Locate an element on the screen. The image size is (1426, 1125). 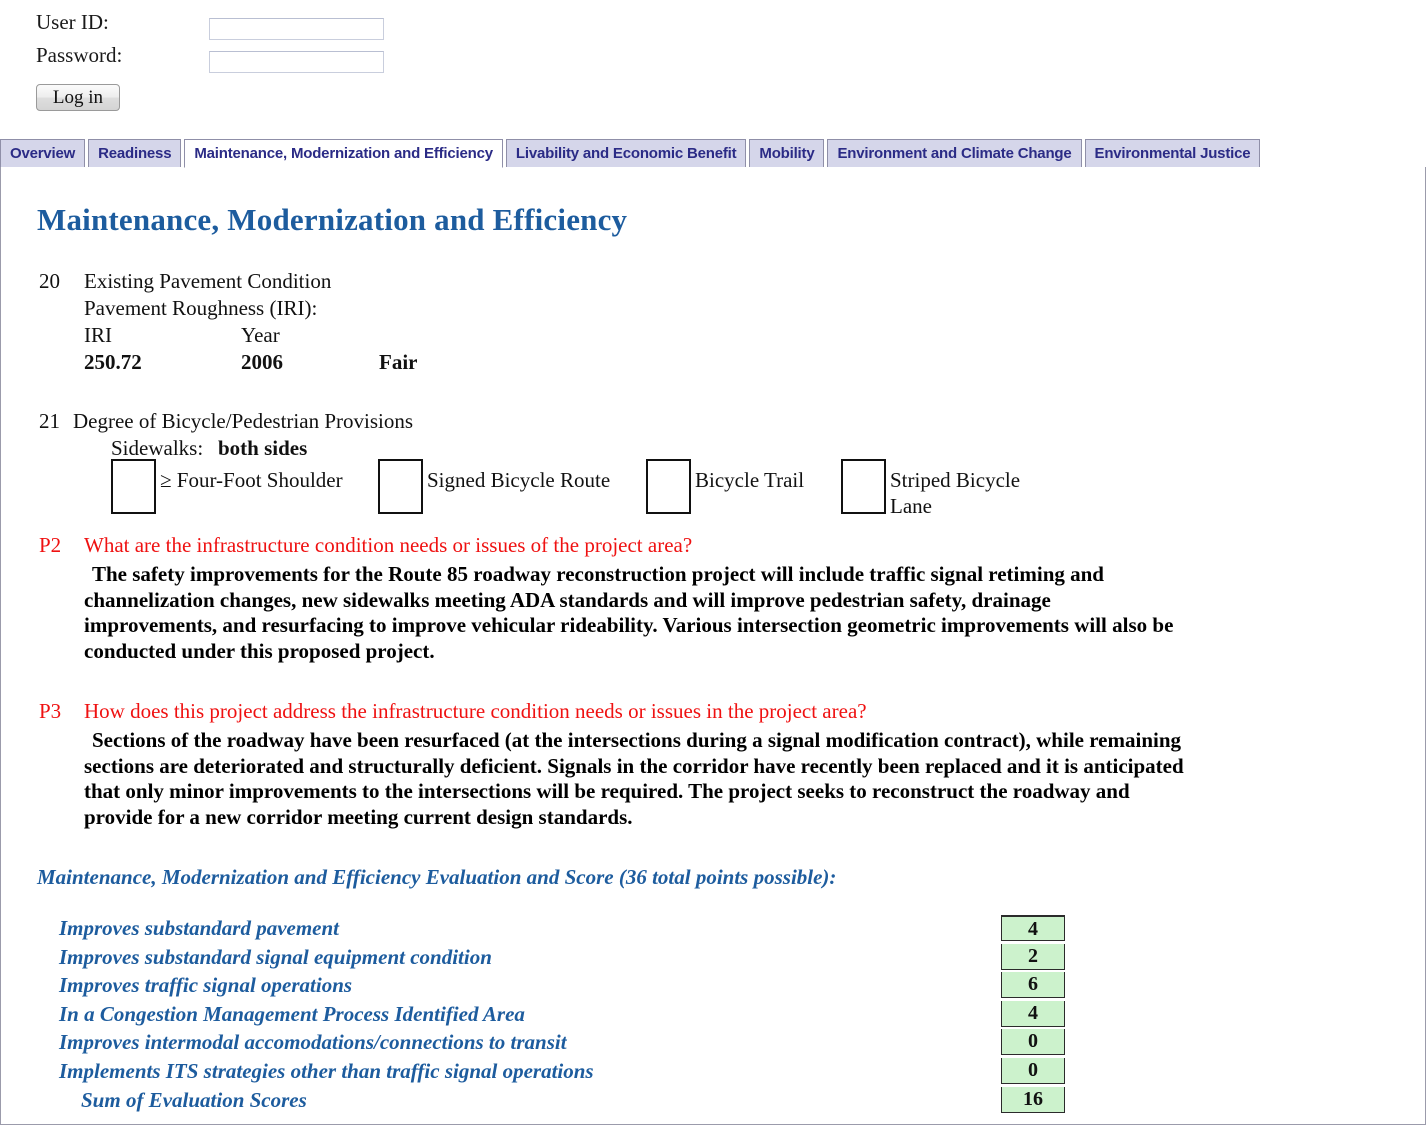
checkbox-label-signed-bicycle-route: Signed Bicycle Route is located at coordinates (519, 480).